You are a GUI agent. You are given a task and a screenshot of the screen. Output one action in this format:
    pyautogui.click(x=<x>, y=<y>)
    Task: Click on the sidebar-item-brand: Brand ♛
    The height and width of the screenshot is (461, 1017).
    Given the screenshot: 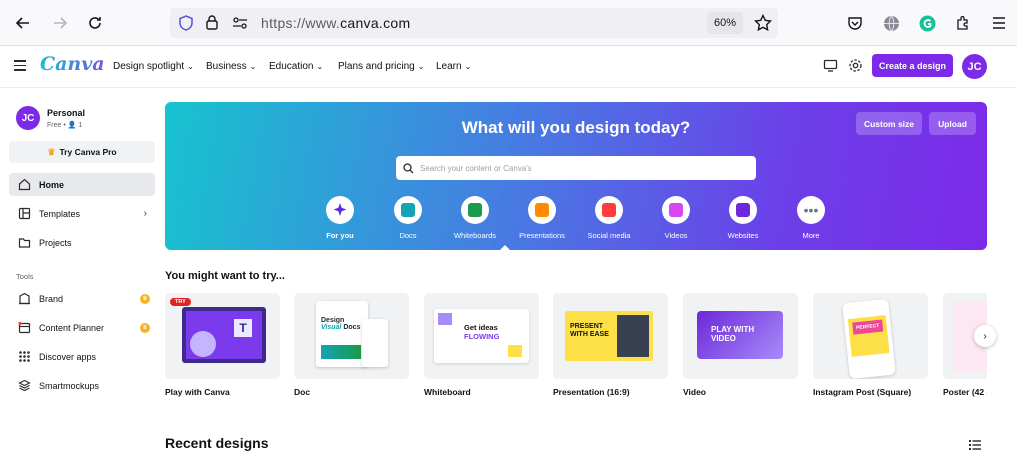 What is the action you would take?
    pyautogui.click(x=82, y=298)
    